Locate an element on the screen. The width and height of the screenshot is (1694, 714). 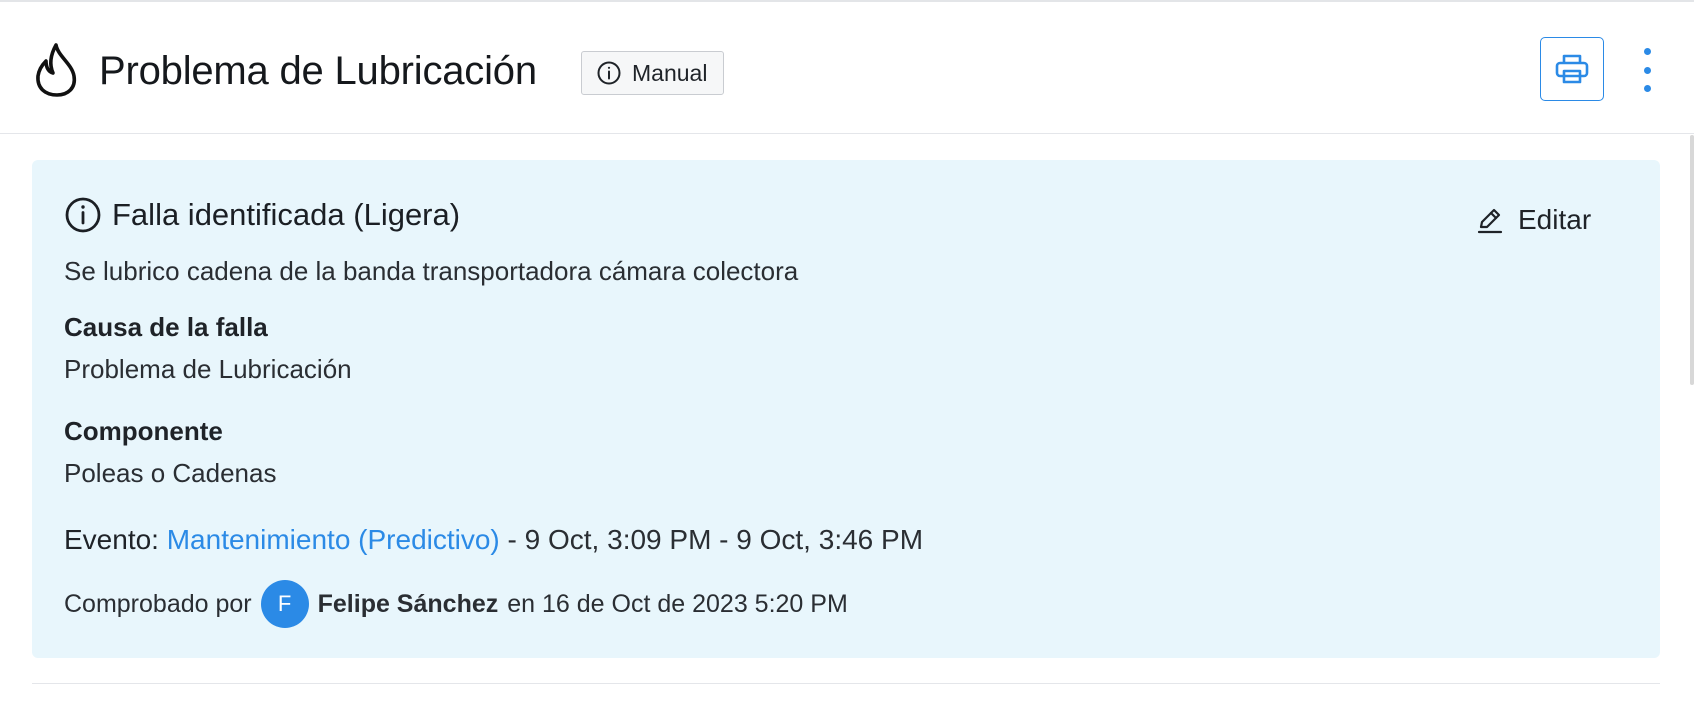
source-badge: Manual is located at coordinates (653, 73).